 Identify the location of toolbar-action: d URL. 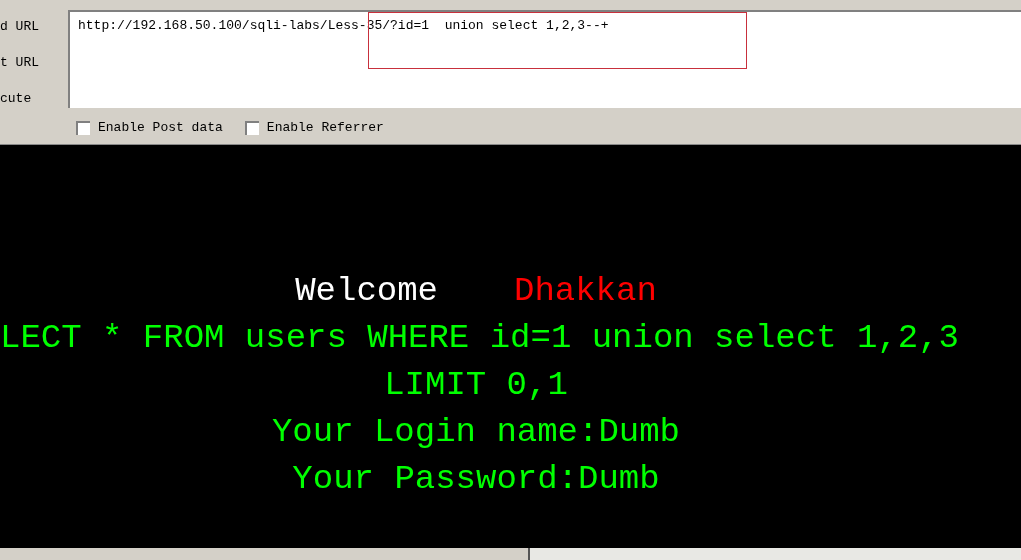
(34, 26).